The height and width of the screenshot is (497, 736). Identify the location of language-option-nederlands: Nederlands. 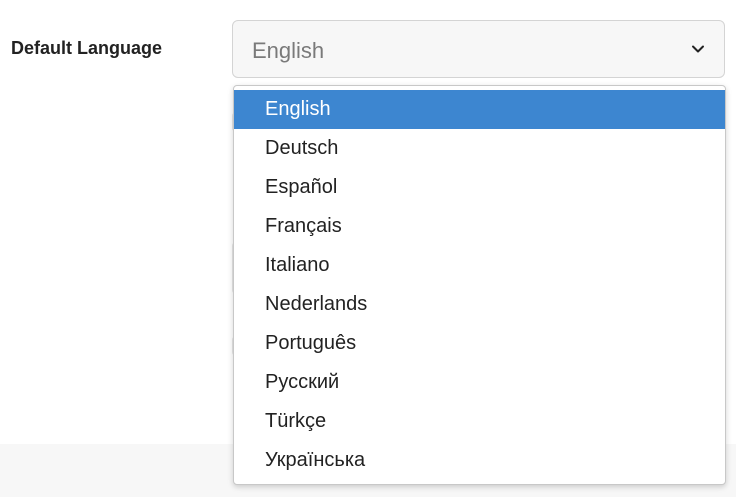
(479, 304).